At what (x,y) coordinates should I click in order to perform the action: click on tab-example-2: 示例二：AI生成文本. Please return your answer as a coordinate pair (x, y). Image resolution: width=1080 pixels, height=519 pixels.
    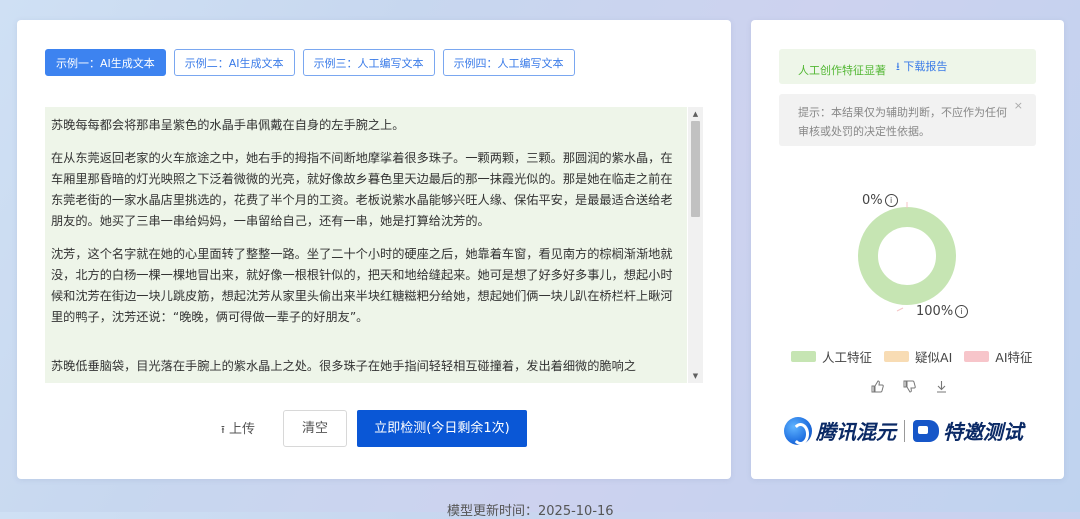
    Looking at the image, I should click on (234, 62).